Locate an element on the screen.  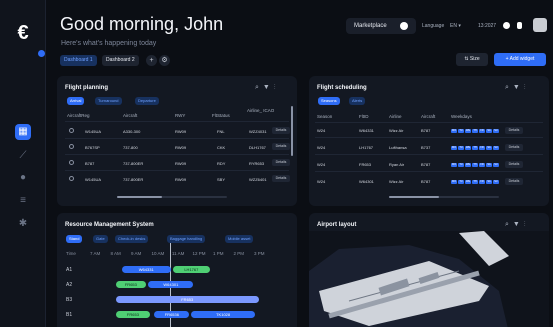
dashboard-grid-icon: ▦ is located at coordinates (23, 132).